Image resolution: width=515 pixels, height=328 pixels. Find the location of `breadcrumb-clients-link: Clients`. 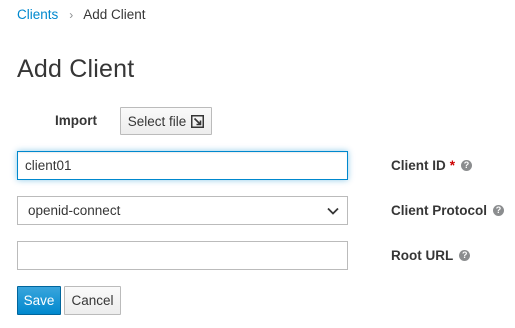

breadcrumb-clients-link: Clients is located at coordinates (37, 14).